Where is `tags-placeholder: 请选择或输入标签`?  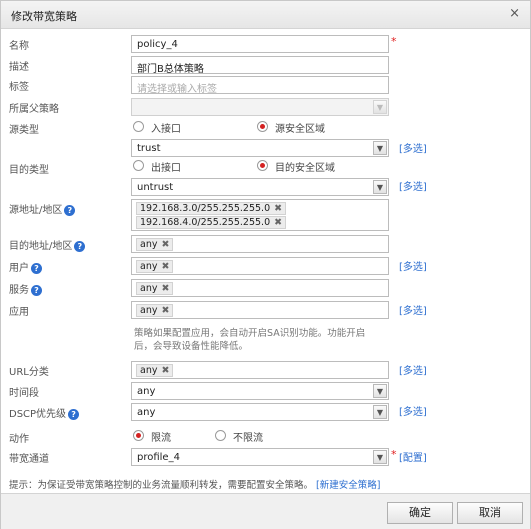
tags-placeholder: 请选择或输入标签 is located at coordinates (177, 89).